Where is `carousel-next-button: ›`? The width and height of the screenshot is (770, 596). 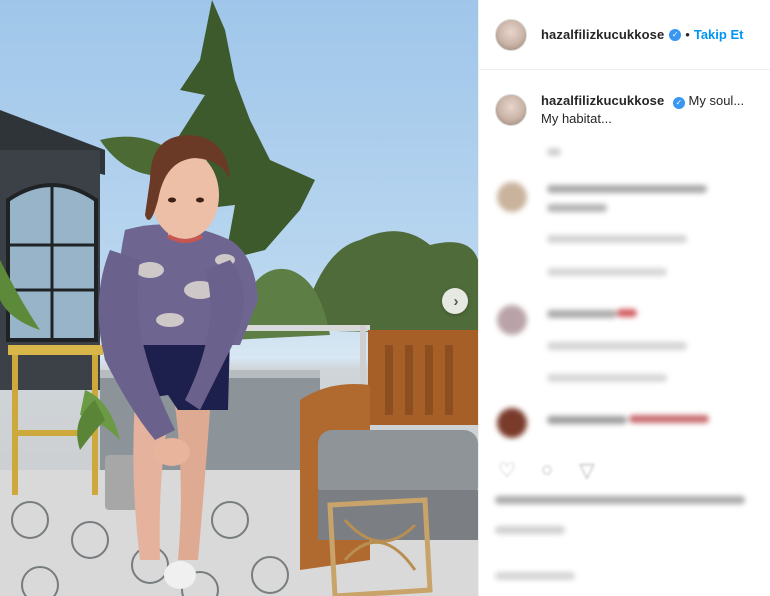 carousel-next-button: › is located at coordinates (455, 301).